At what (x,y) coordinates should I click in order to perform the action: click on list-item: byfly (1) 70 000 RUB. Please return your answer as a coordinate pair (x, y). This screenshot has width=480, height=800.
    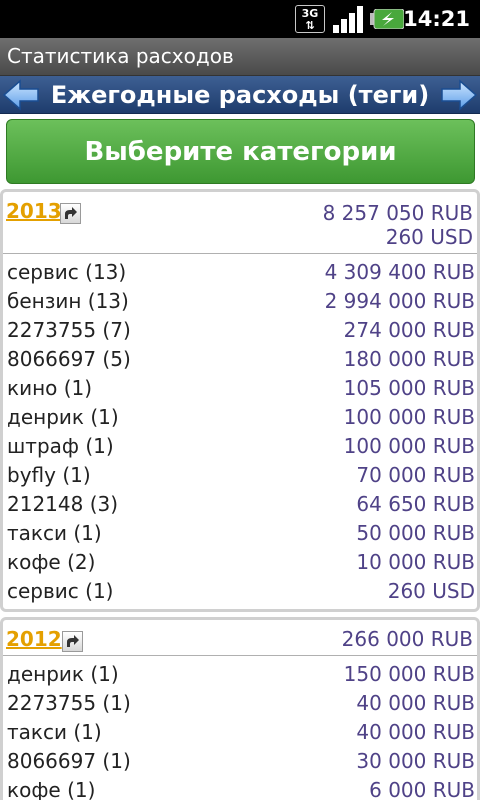
    Looking at the image, I should click on (240, 475).